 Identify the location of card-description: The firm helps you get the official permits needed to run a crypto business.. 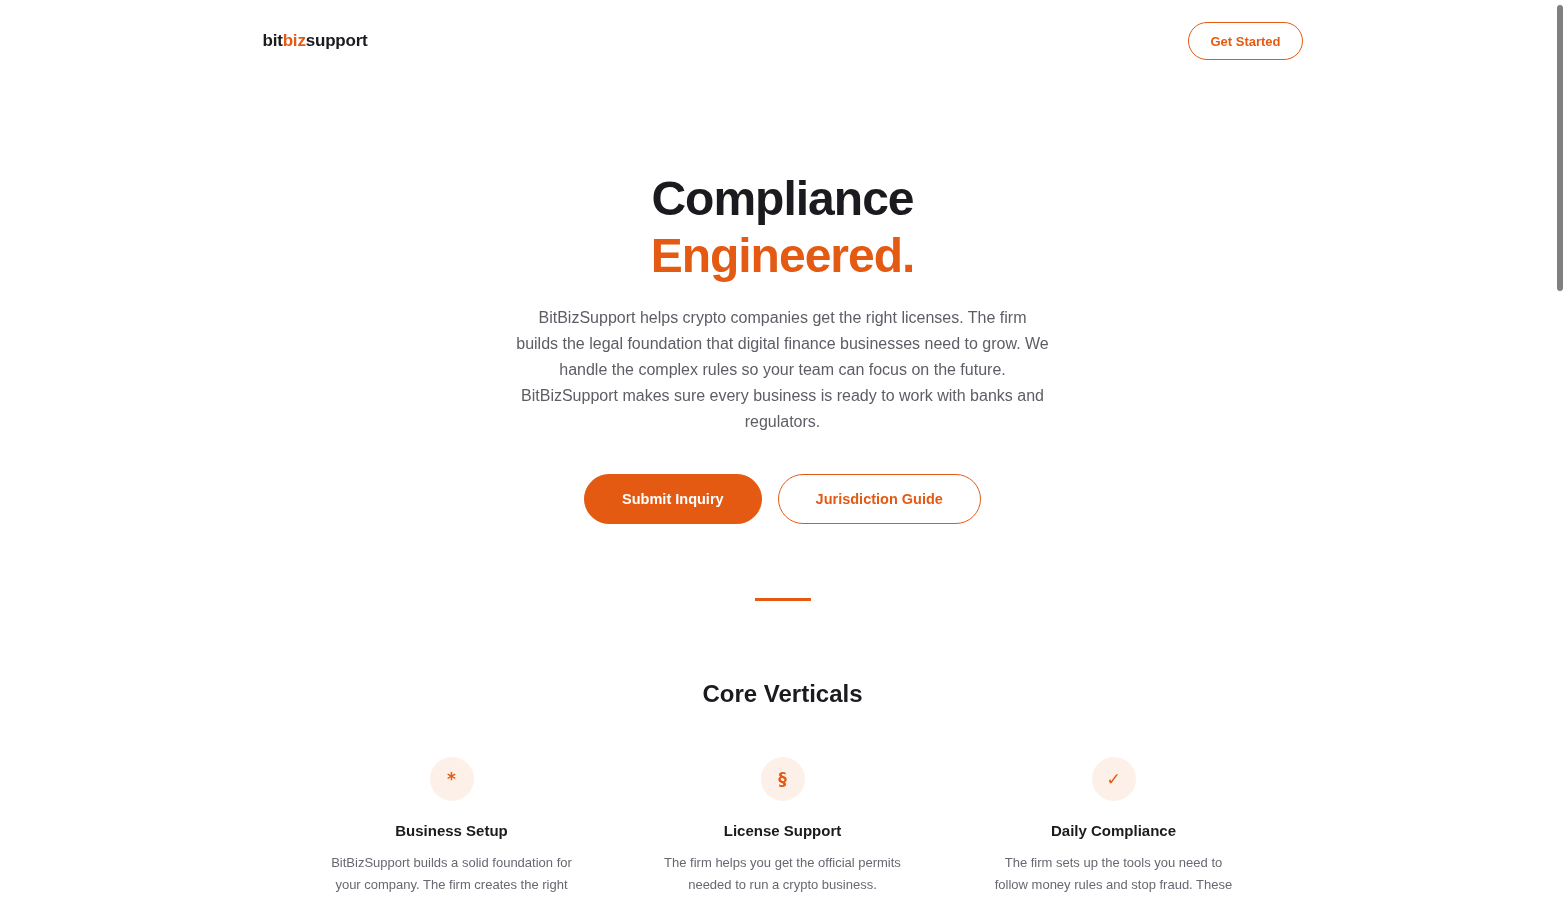
(782, 874).